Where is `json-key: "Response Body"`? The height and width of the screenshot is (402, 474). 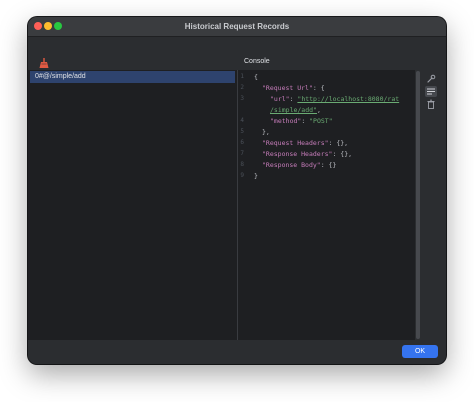 json-key: "Response Body" is located at coordinates (291, 165).